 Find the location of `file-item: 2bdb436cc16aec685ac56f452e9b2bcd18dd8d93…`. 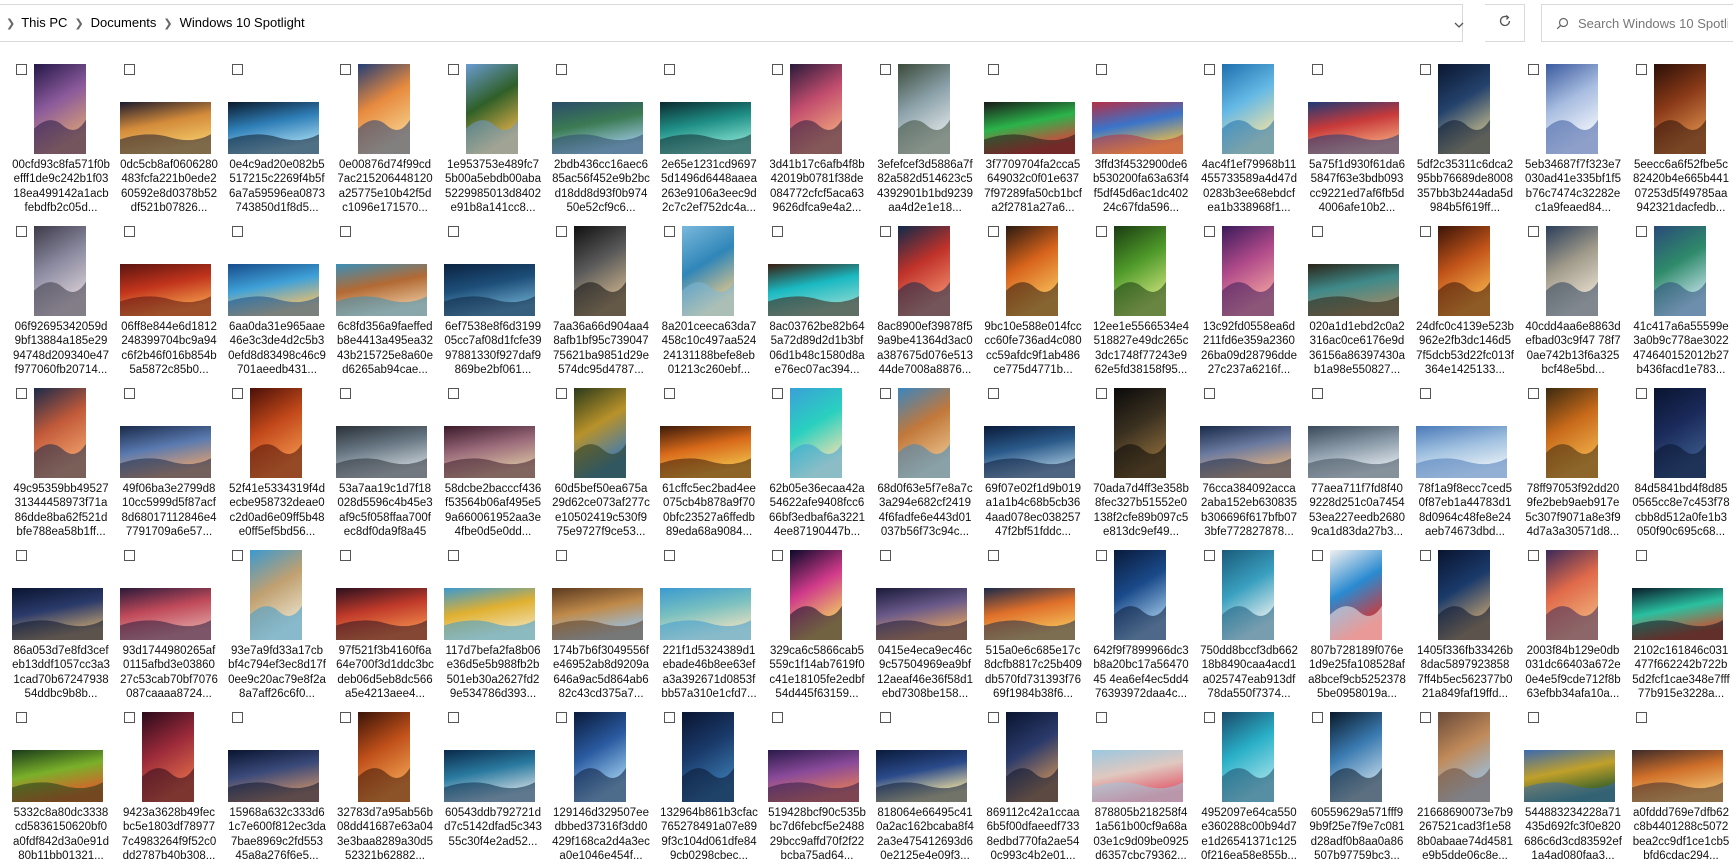

file-item: 2bdb436cc16aec685ac56f452e9b2bcd18dd8d93… is located at coordinates (597, 140).